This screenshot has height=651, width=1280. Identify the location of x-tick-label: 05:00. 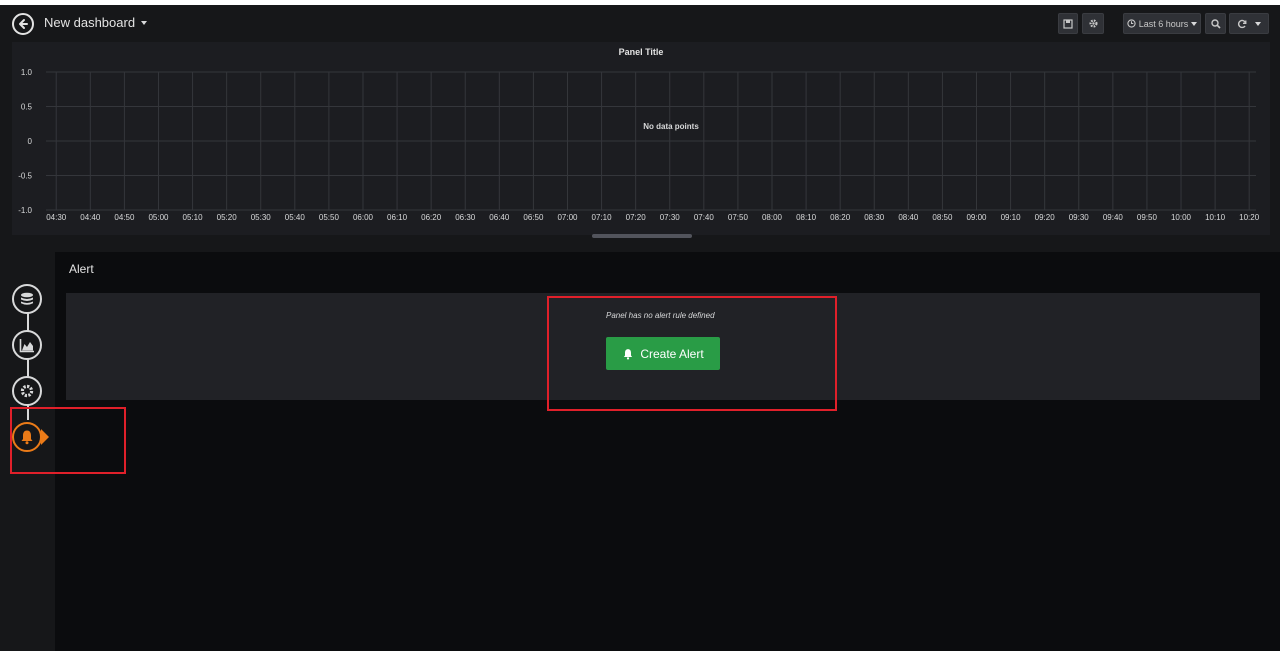
(158, 217).